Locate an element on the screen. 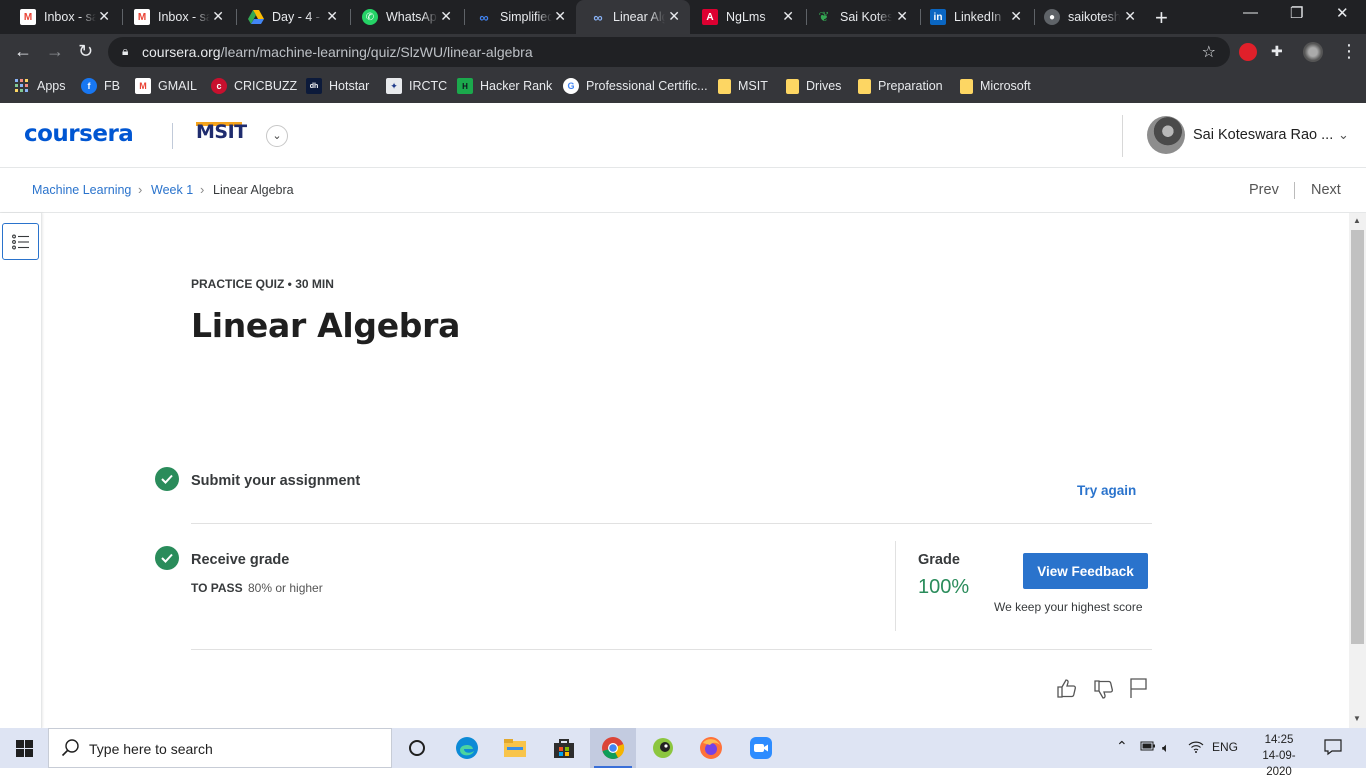 The width and height of the screenshot is (1366, 780). chrome-icon is located at coordinates (613, 748).